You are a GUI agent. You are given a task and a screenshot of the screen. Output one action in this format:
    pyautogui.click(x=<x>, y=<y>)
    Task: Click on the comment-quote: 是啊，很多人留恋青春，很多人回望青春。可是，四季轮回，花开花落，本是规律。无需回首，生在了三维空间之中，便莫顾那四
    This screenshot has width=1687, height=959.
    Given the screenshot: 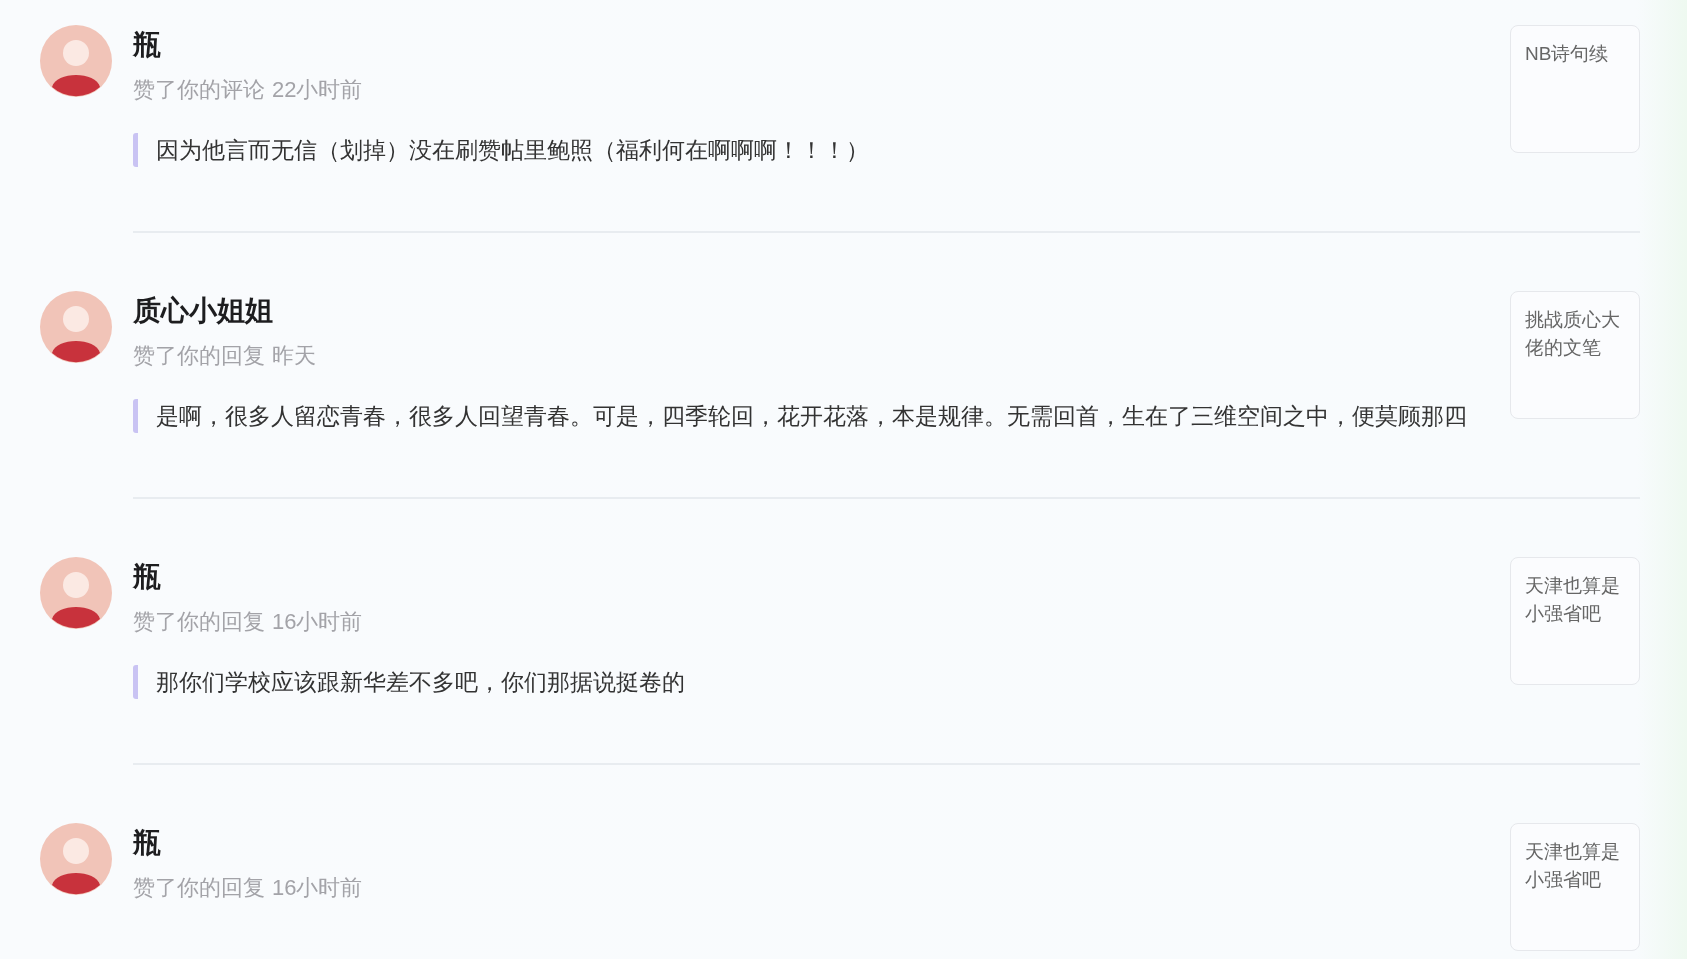 What is the action you would take?
    pyautogui.click(x=813, y=416)
    